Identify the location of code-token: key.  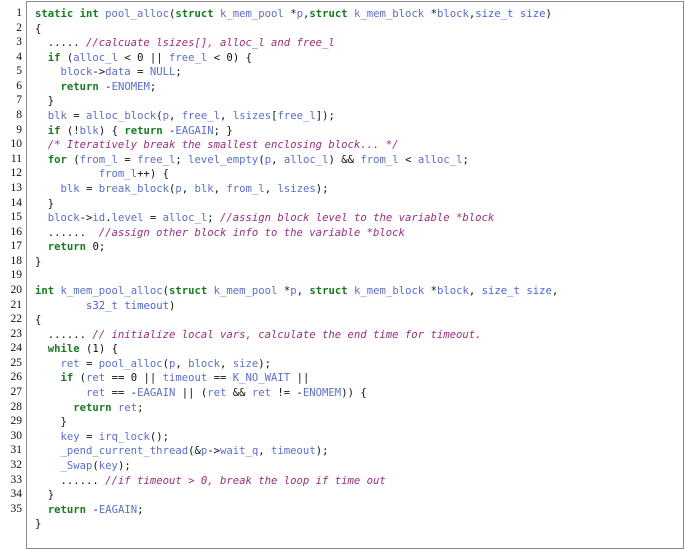
(70, 436).